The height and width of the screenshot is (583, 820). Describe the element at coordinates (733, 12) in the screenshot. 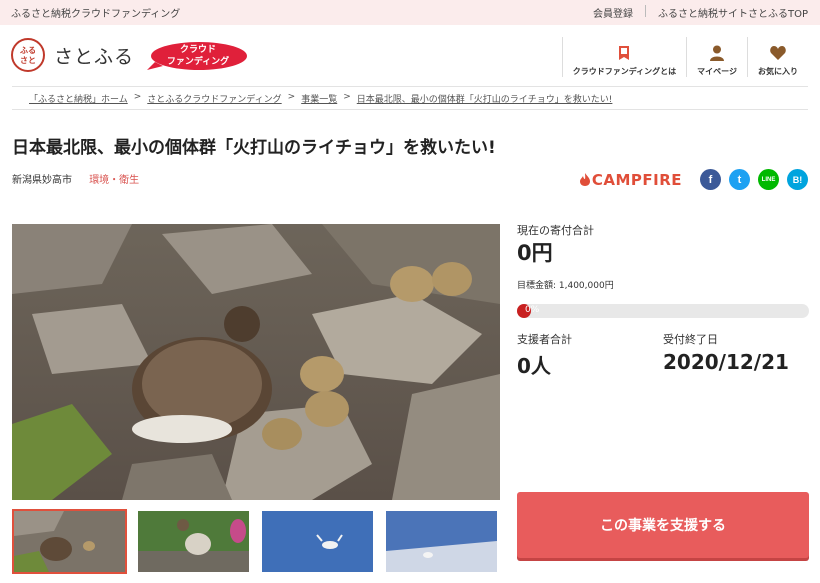

I see `satofull-top-link: ふるさと納税サイトさとふるTOP` at that location.